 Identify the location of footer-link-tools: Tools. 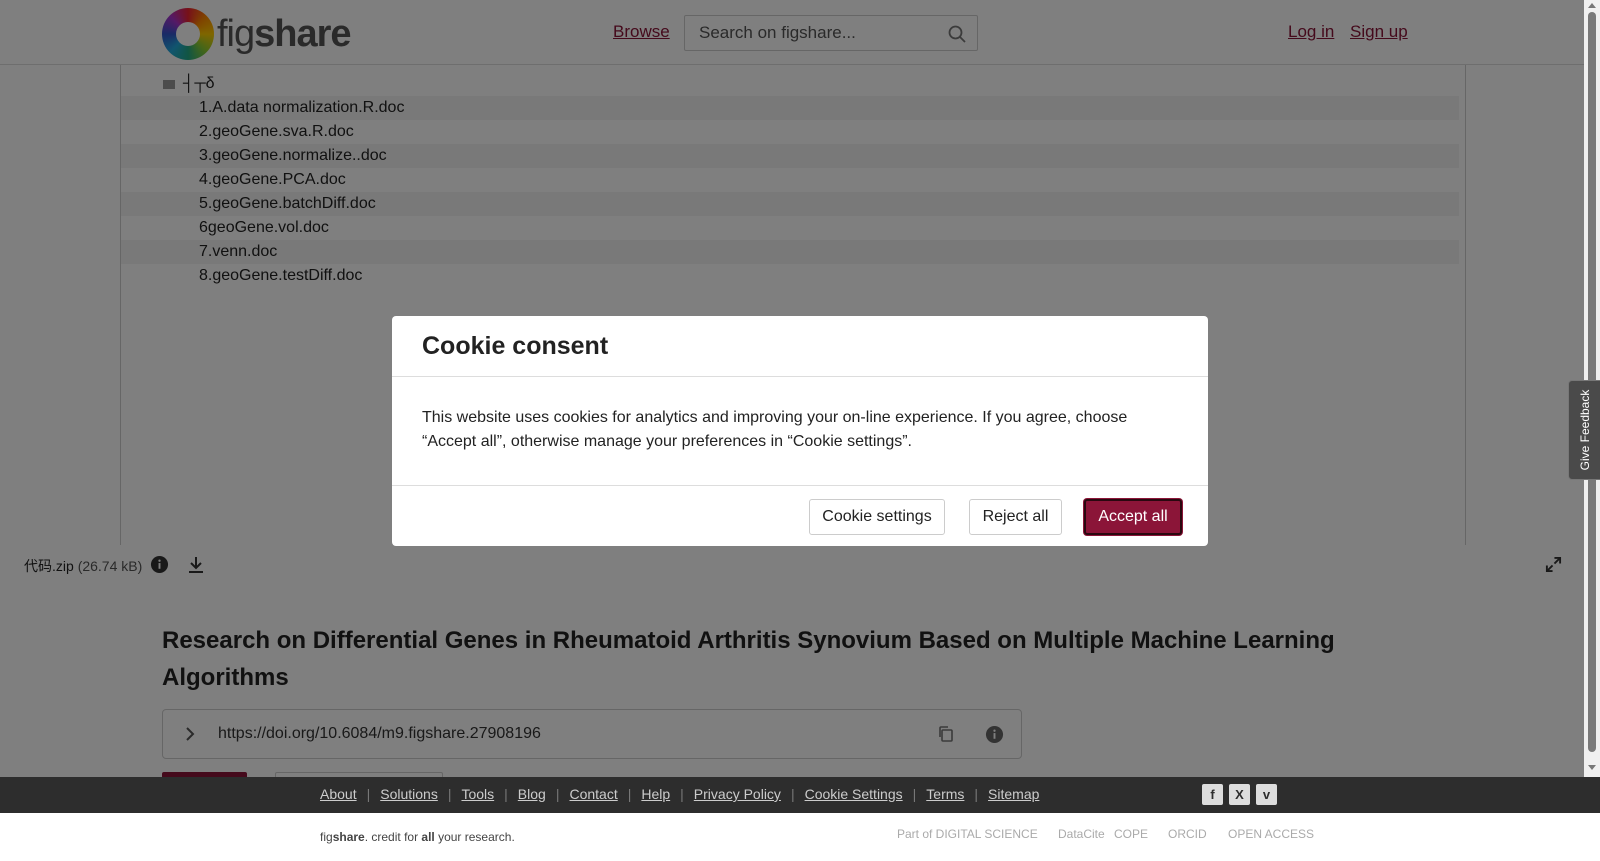
(477, 794).